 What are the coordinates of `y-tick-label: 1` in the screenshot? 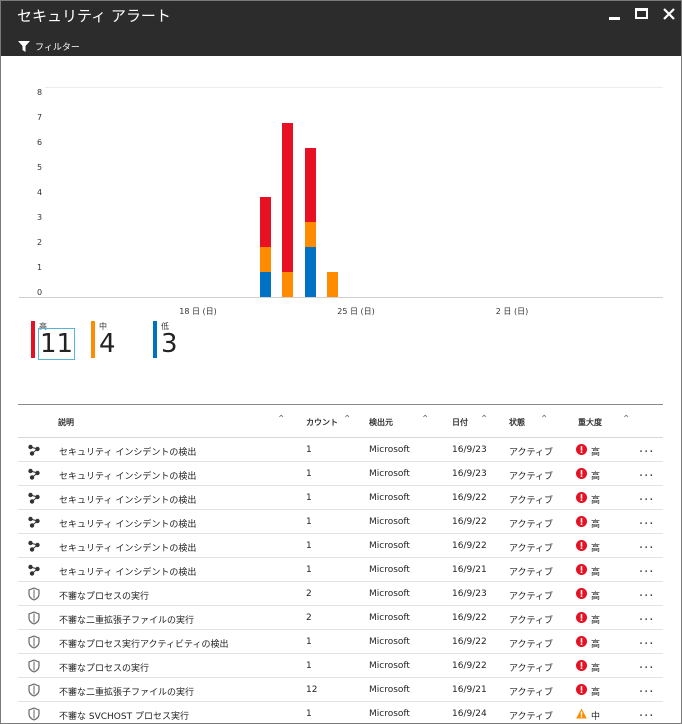 It's located at (40, 267).